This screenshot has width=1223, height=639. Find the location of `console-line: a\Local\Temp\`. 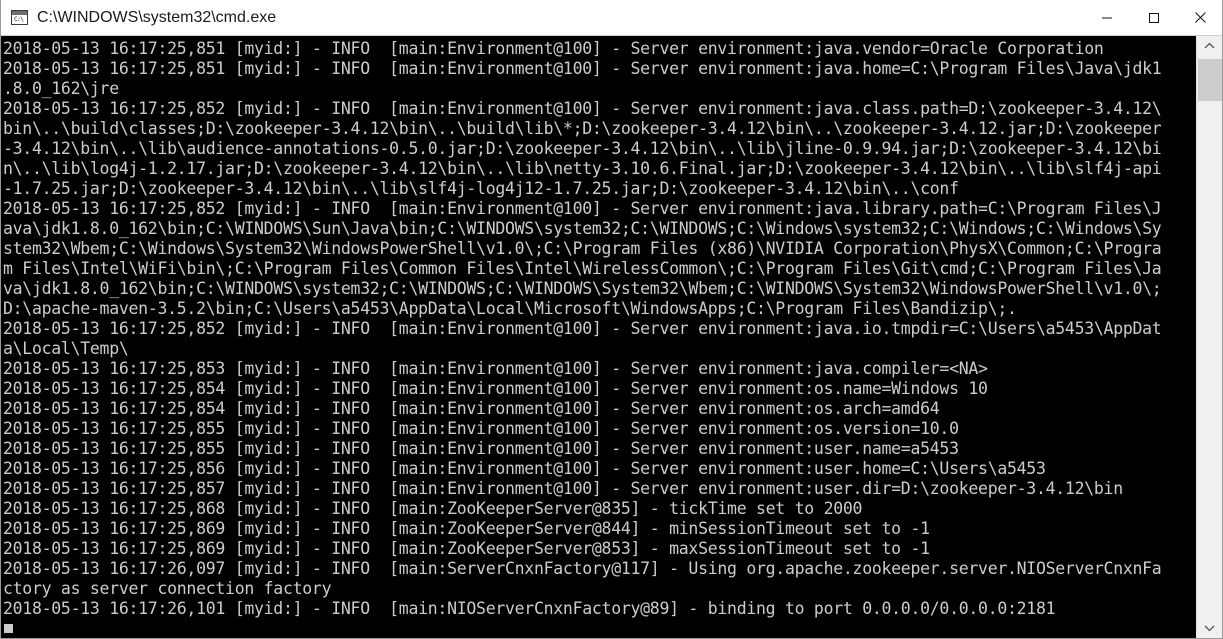

console-line: a\Local\Temp\ is located at coordinates (66, 348).